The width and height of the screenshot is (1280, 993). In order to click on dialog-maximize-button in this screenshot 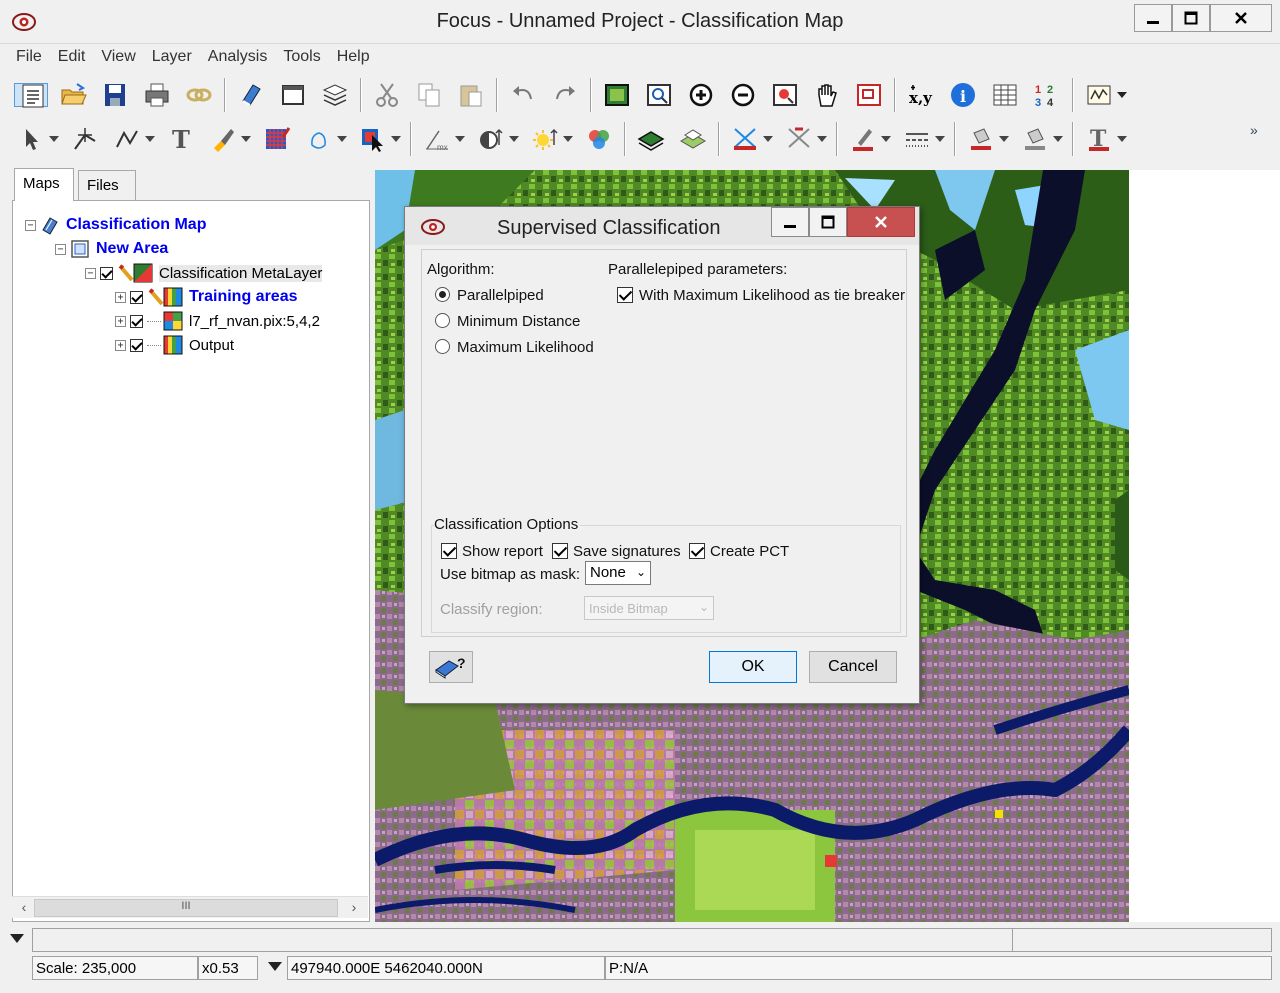, I will do `click(828, 222)`.